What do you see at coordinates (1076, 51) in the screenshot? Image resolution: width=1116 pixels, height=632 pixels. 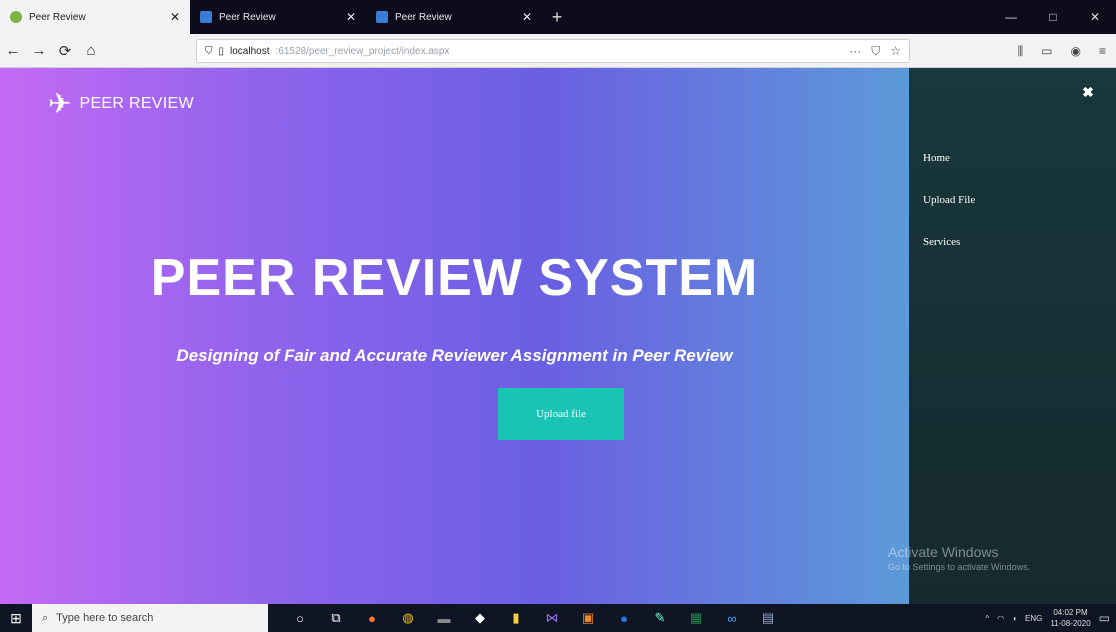 I see `account-icon: ◉` at bounding box center [1076, 51].